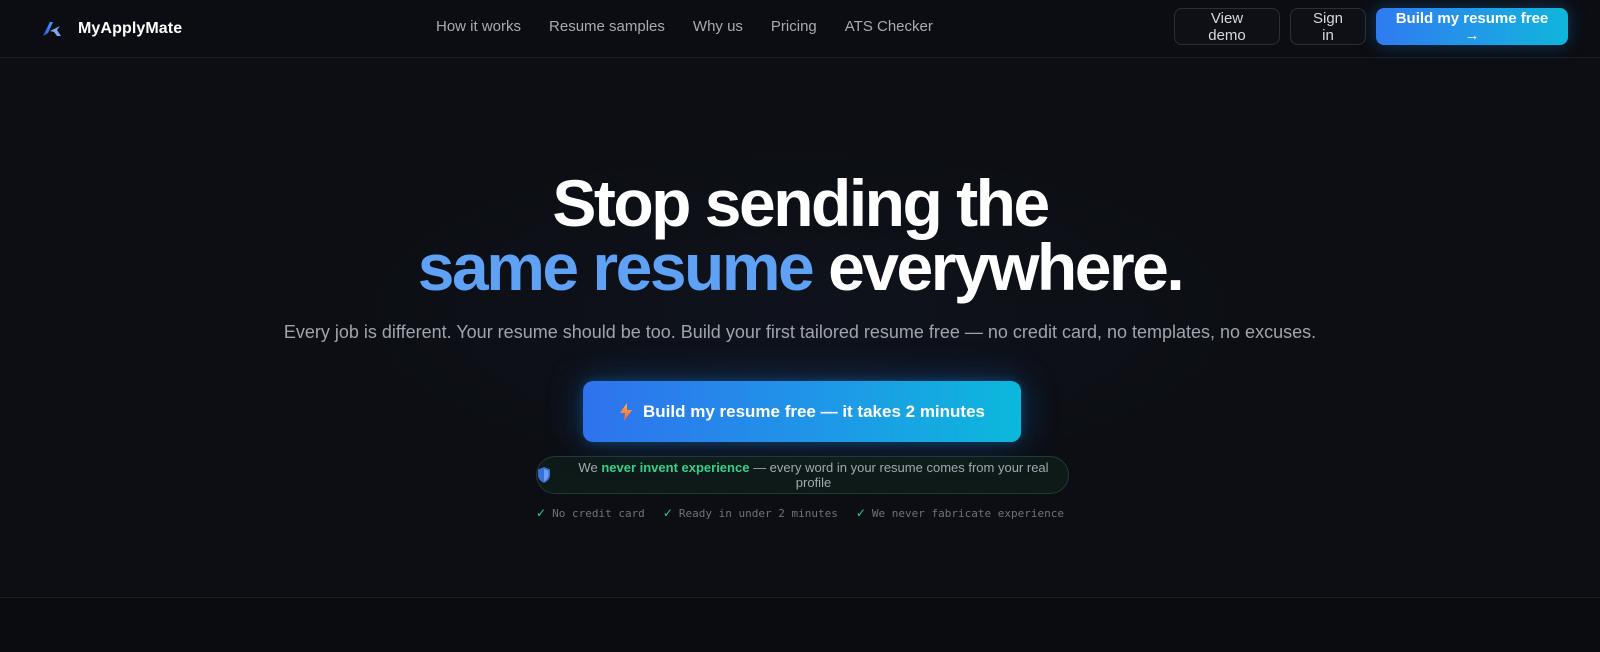 The image size is (1600, 652). I want to click on lightning-icon, so click(625, 411).